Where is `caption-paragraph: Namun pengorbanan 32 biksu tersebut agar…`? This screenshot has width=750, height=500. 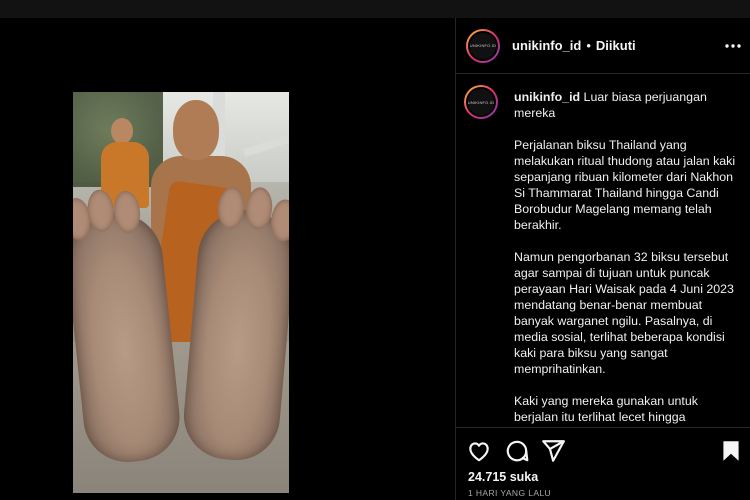 caption-paragraph: Namun pengorbanan 32 biksu tersebut agar… is located at coordinates (624, 313).